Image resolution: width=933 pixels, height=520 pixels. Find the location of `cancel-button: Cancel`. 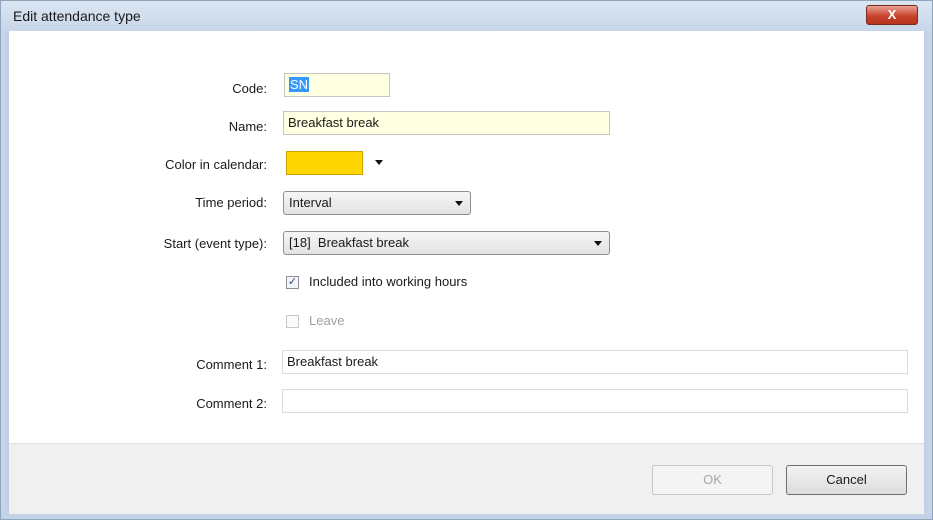

cancel-button: Cancel is located at coordinates (846, 480).